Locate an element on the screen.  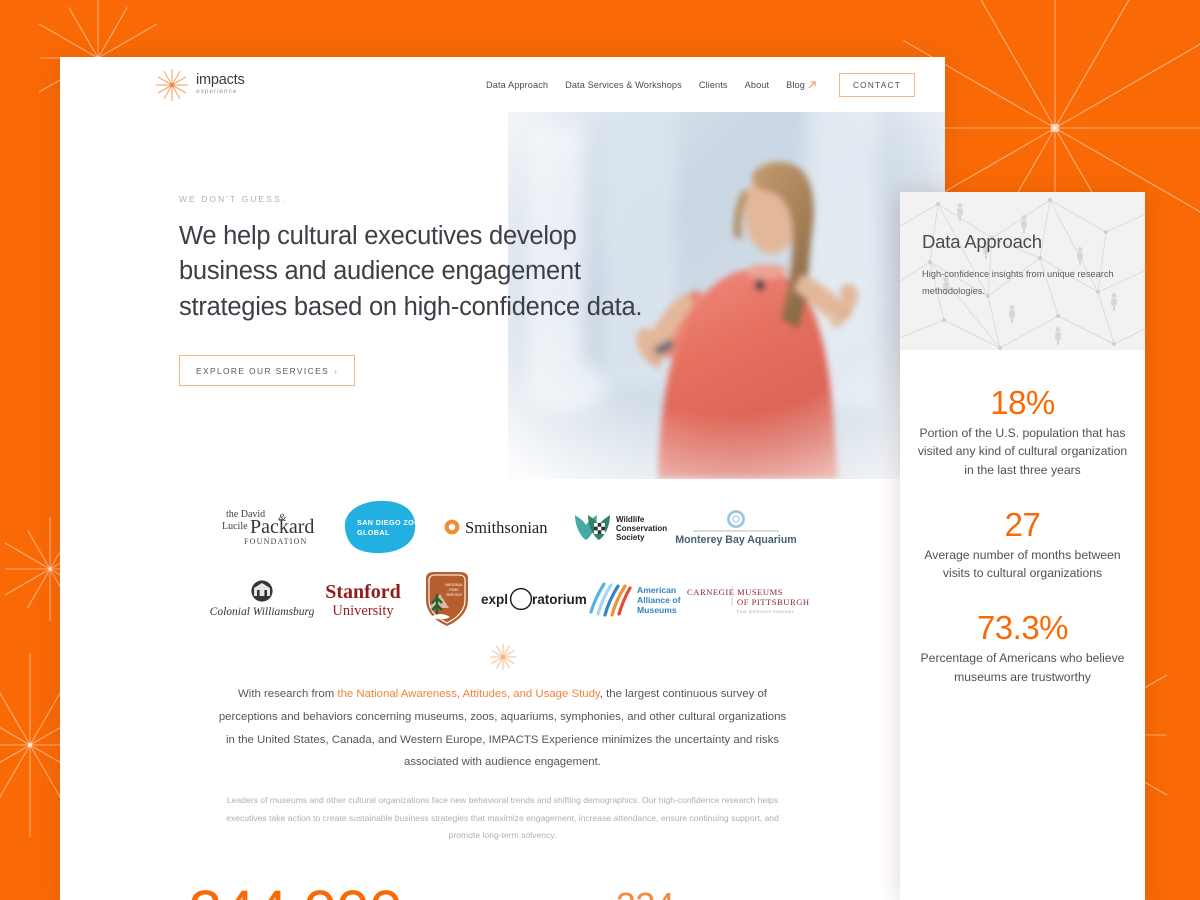
brand-sub: experience is located at coordinates (217, 92).